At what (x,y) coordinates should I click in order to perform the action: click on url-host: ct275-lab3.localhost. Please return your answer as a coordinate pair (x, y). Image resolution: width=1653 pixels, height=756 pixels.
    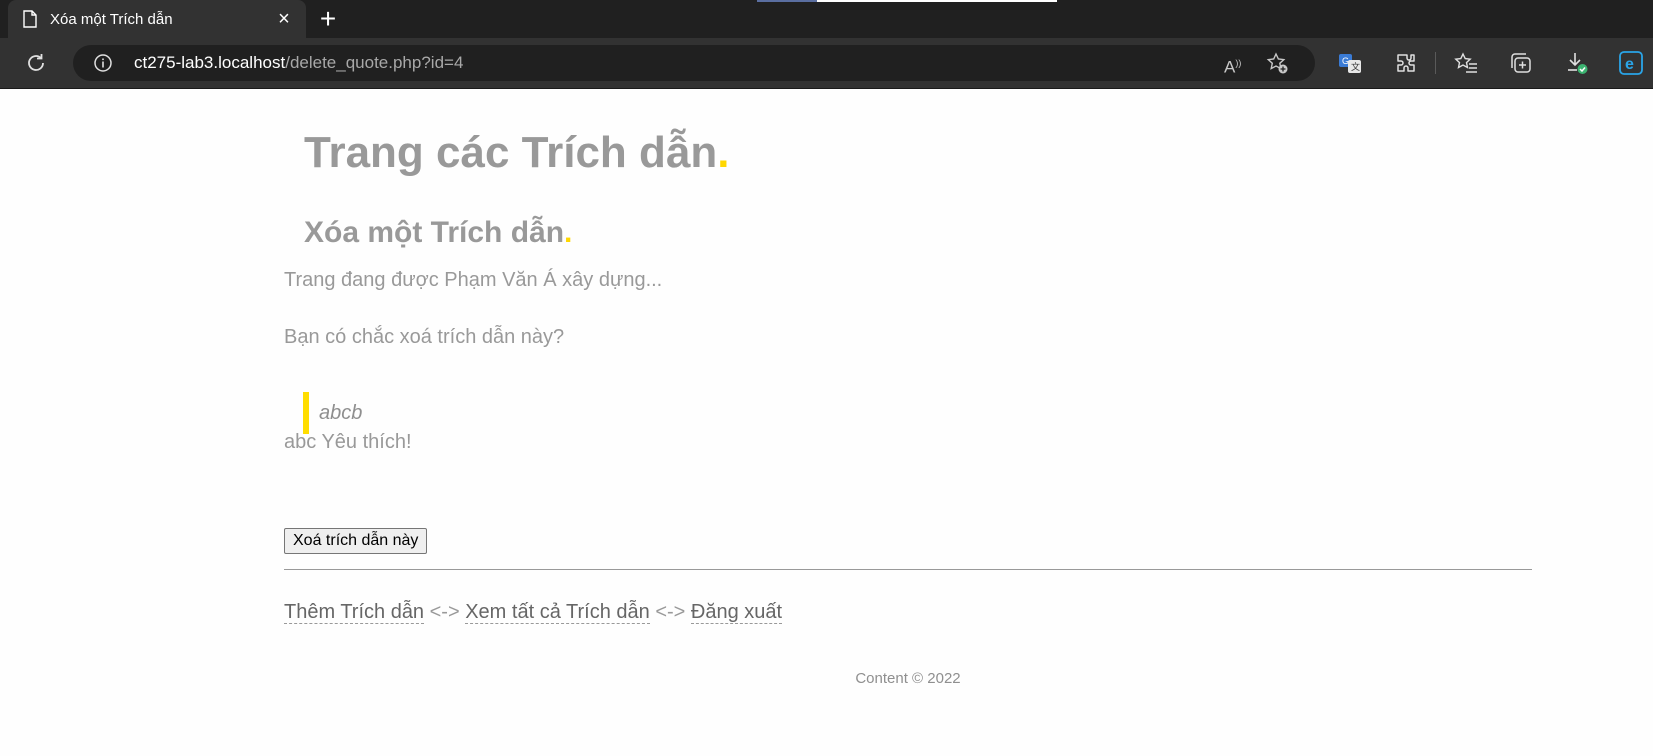
    Looking at the image, I should click on (210, 62).